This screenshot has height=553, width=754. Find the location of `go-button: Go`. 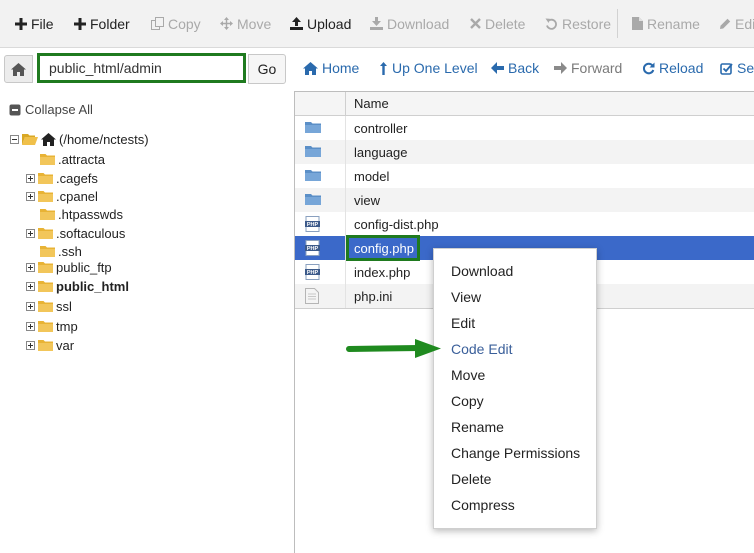

go-button: Go is located at coordinates (267, 69).